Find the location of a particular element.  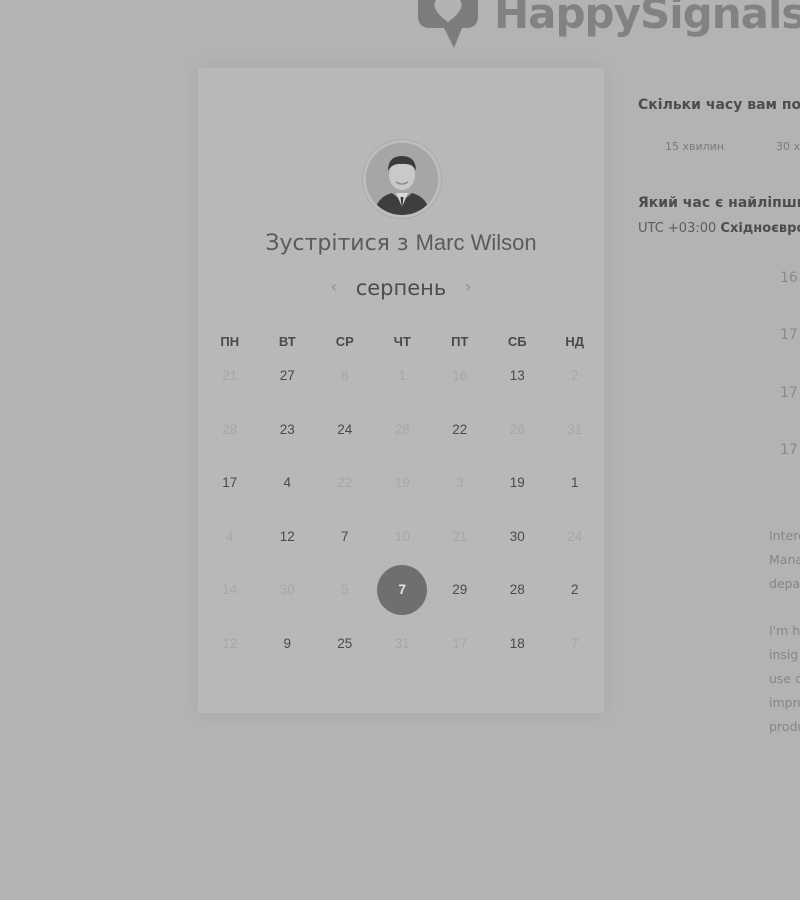

calendar-day: 17 is located at coordinates (230, 483).